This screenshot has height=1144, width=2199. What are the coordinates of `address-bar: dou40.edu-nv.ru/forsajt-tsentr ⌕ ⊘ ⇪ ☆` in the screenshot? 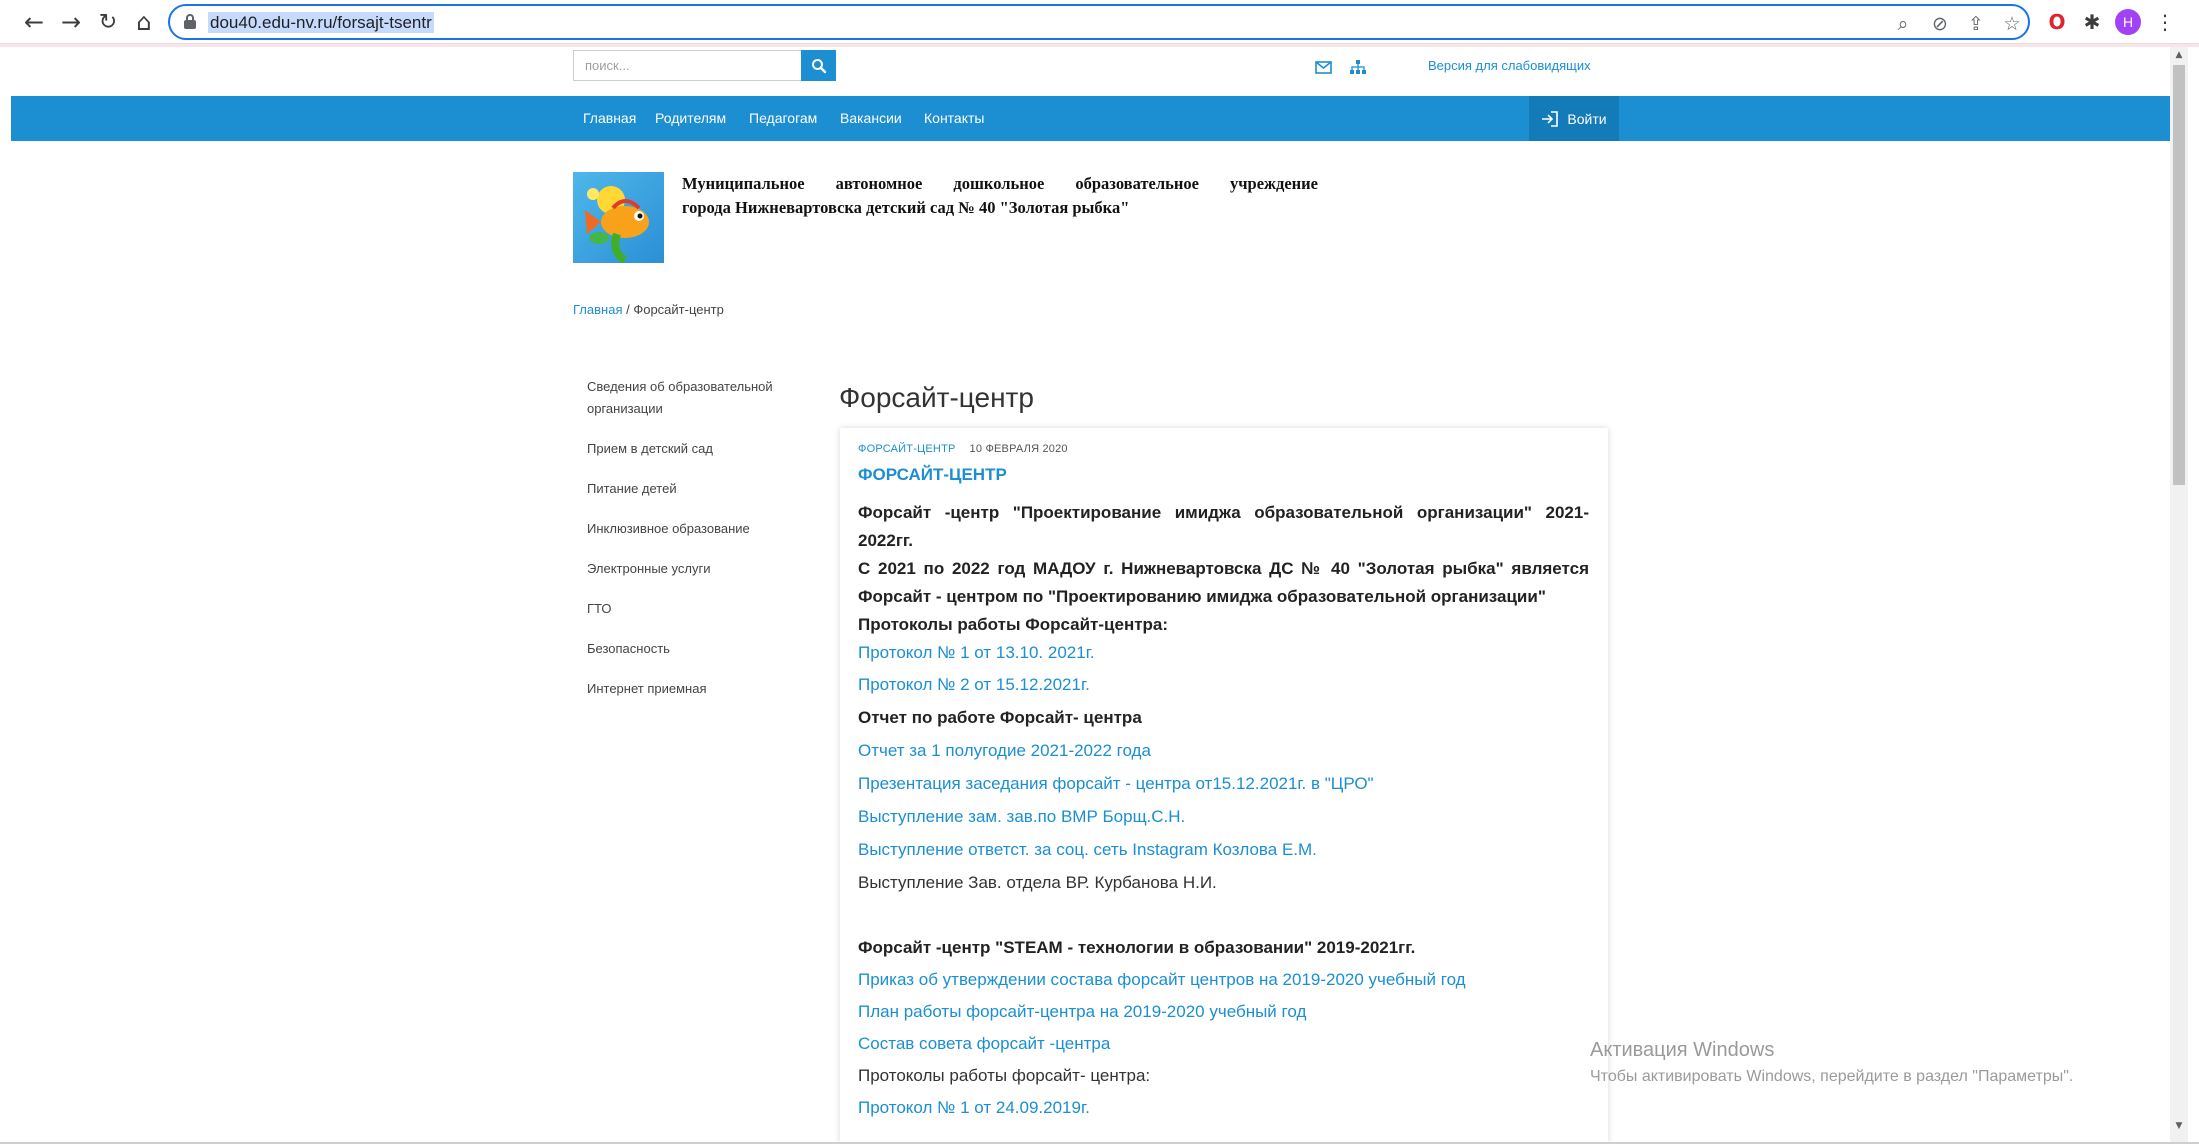 It's located at (1099, 22).